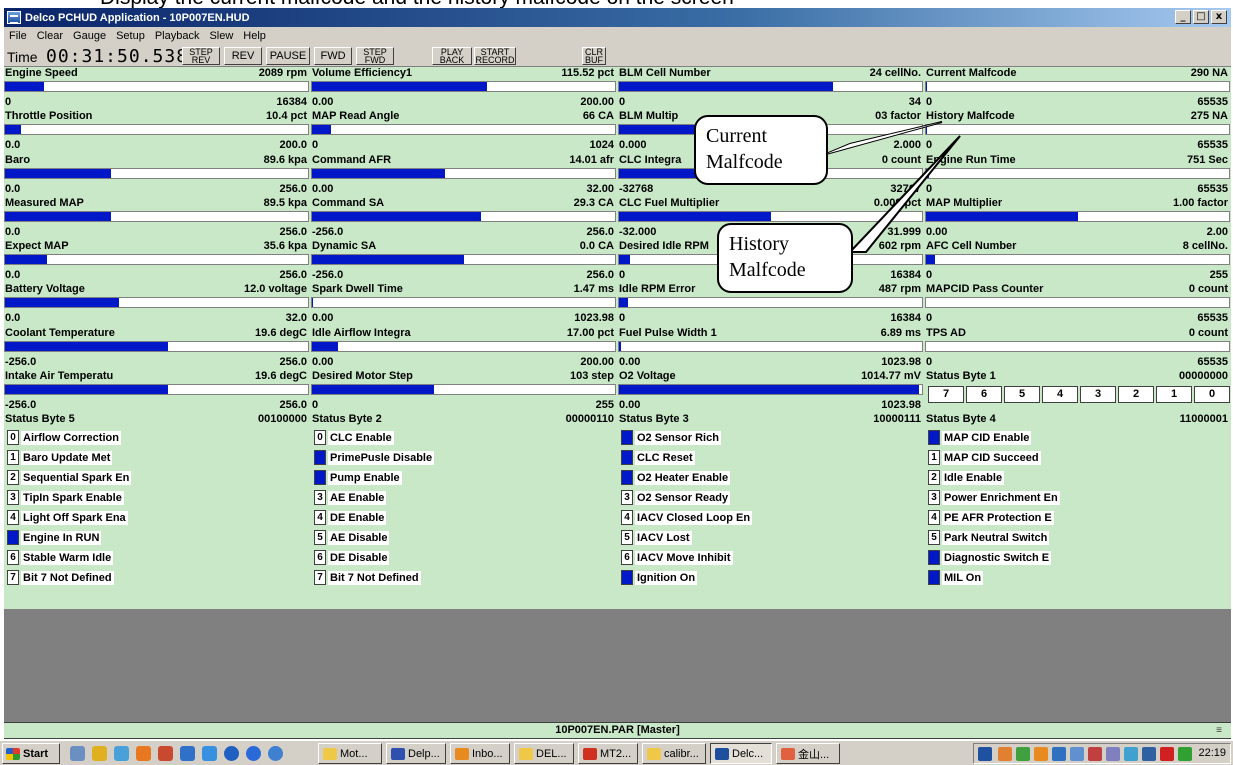 This screenshot has width=1233, height=765. I want to click on tray-signal-icon, so click(1185, 754).